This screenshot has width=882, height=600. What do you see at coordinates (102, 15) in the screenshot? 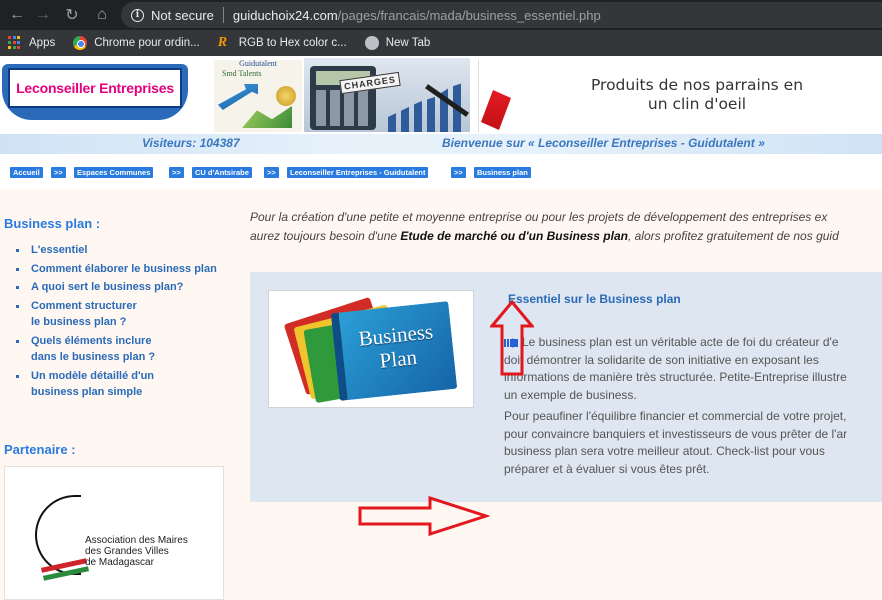
I see `home-icon: ⌂` at bounding box center [102, 15].